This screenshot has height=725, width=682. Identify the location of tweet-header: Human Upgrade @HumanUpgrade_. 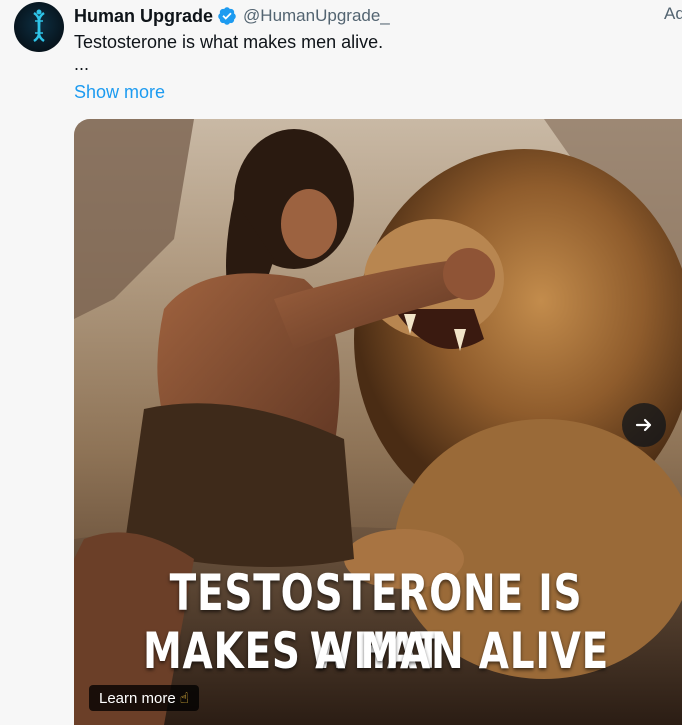
(378, 16).